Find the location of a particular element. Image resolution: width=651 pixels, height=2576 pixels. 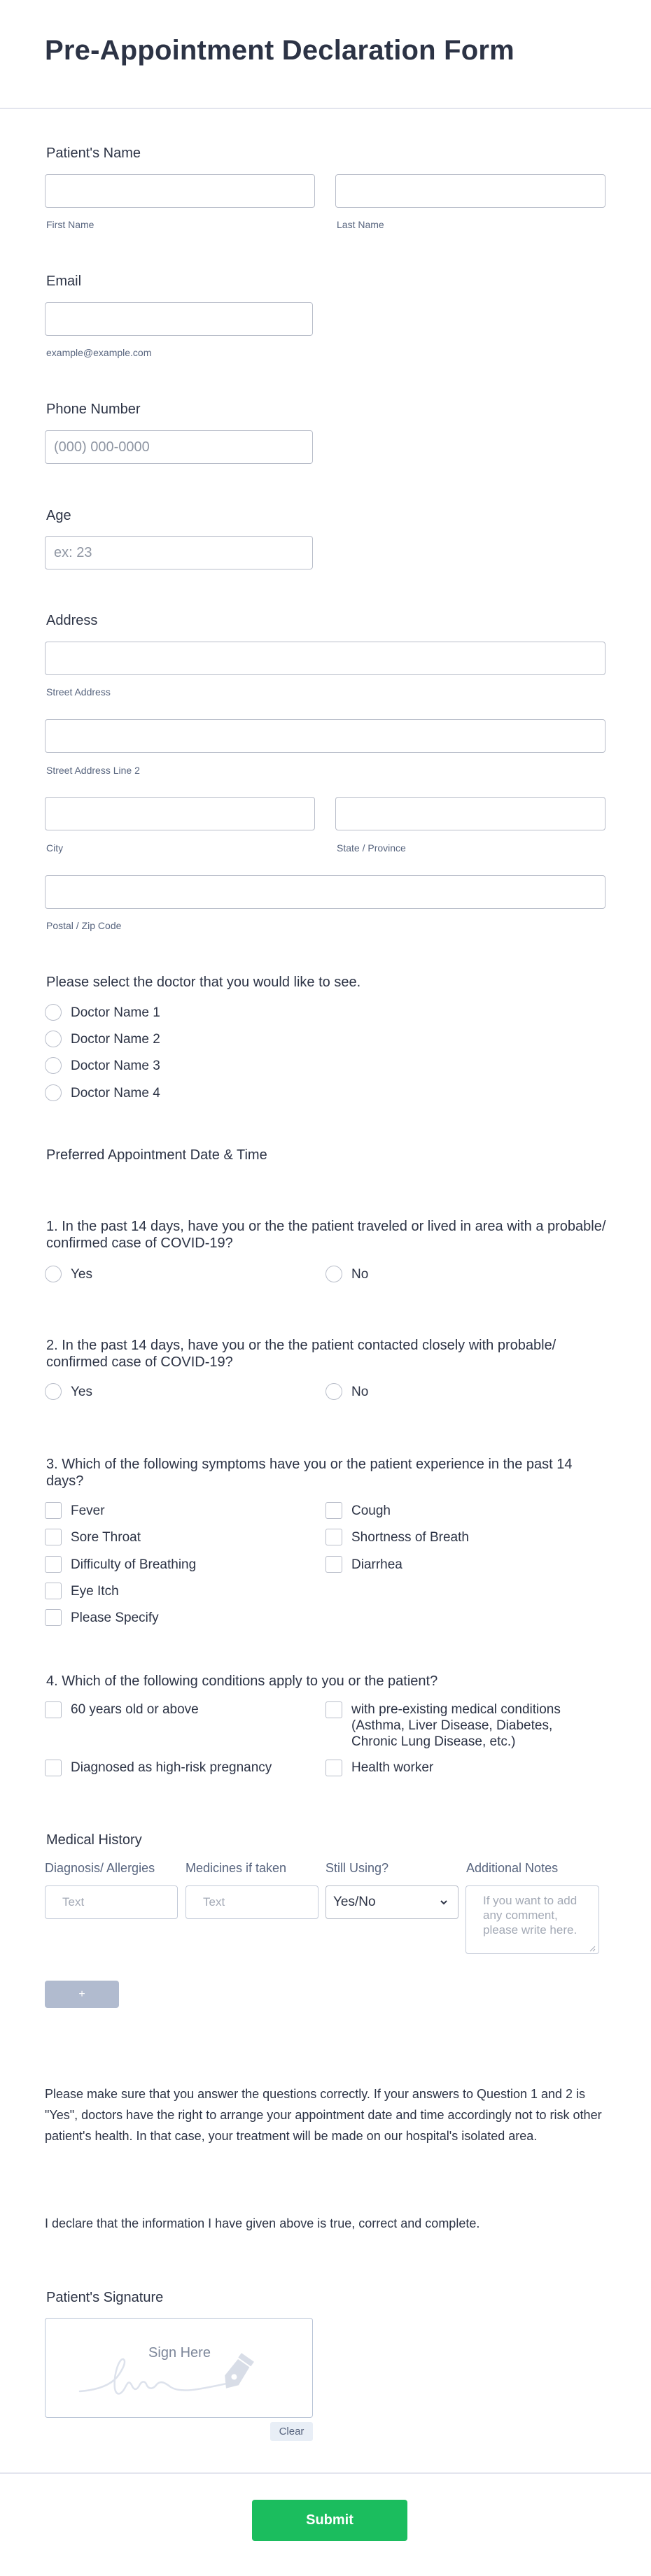

postal-code-input is located at coordinates (325, 892).